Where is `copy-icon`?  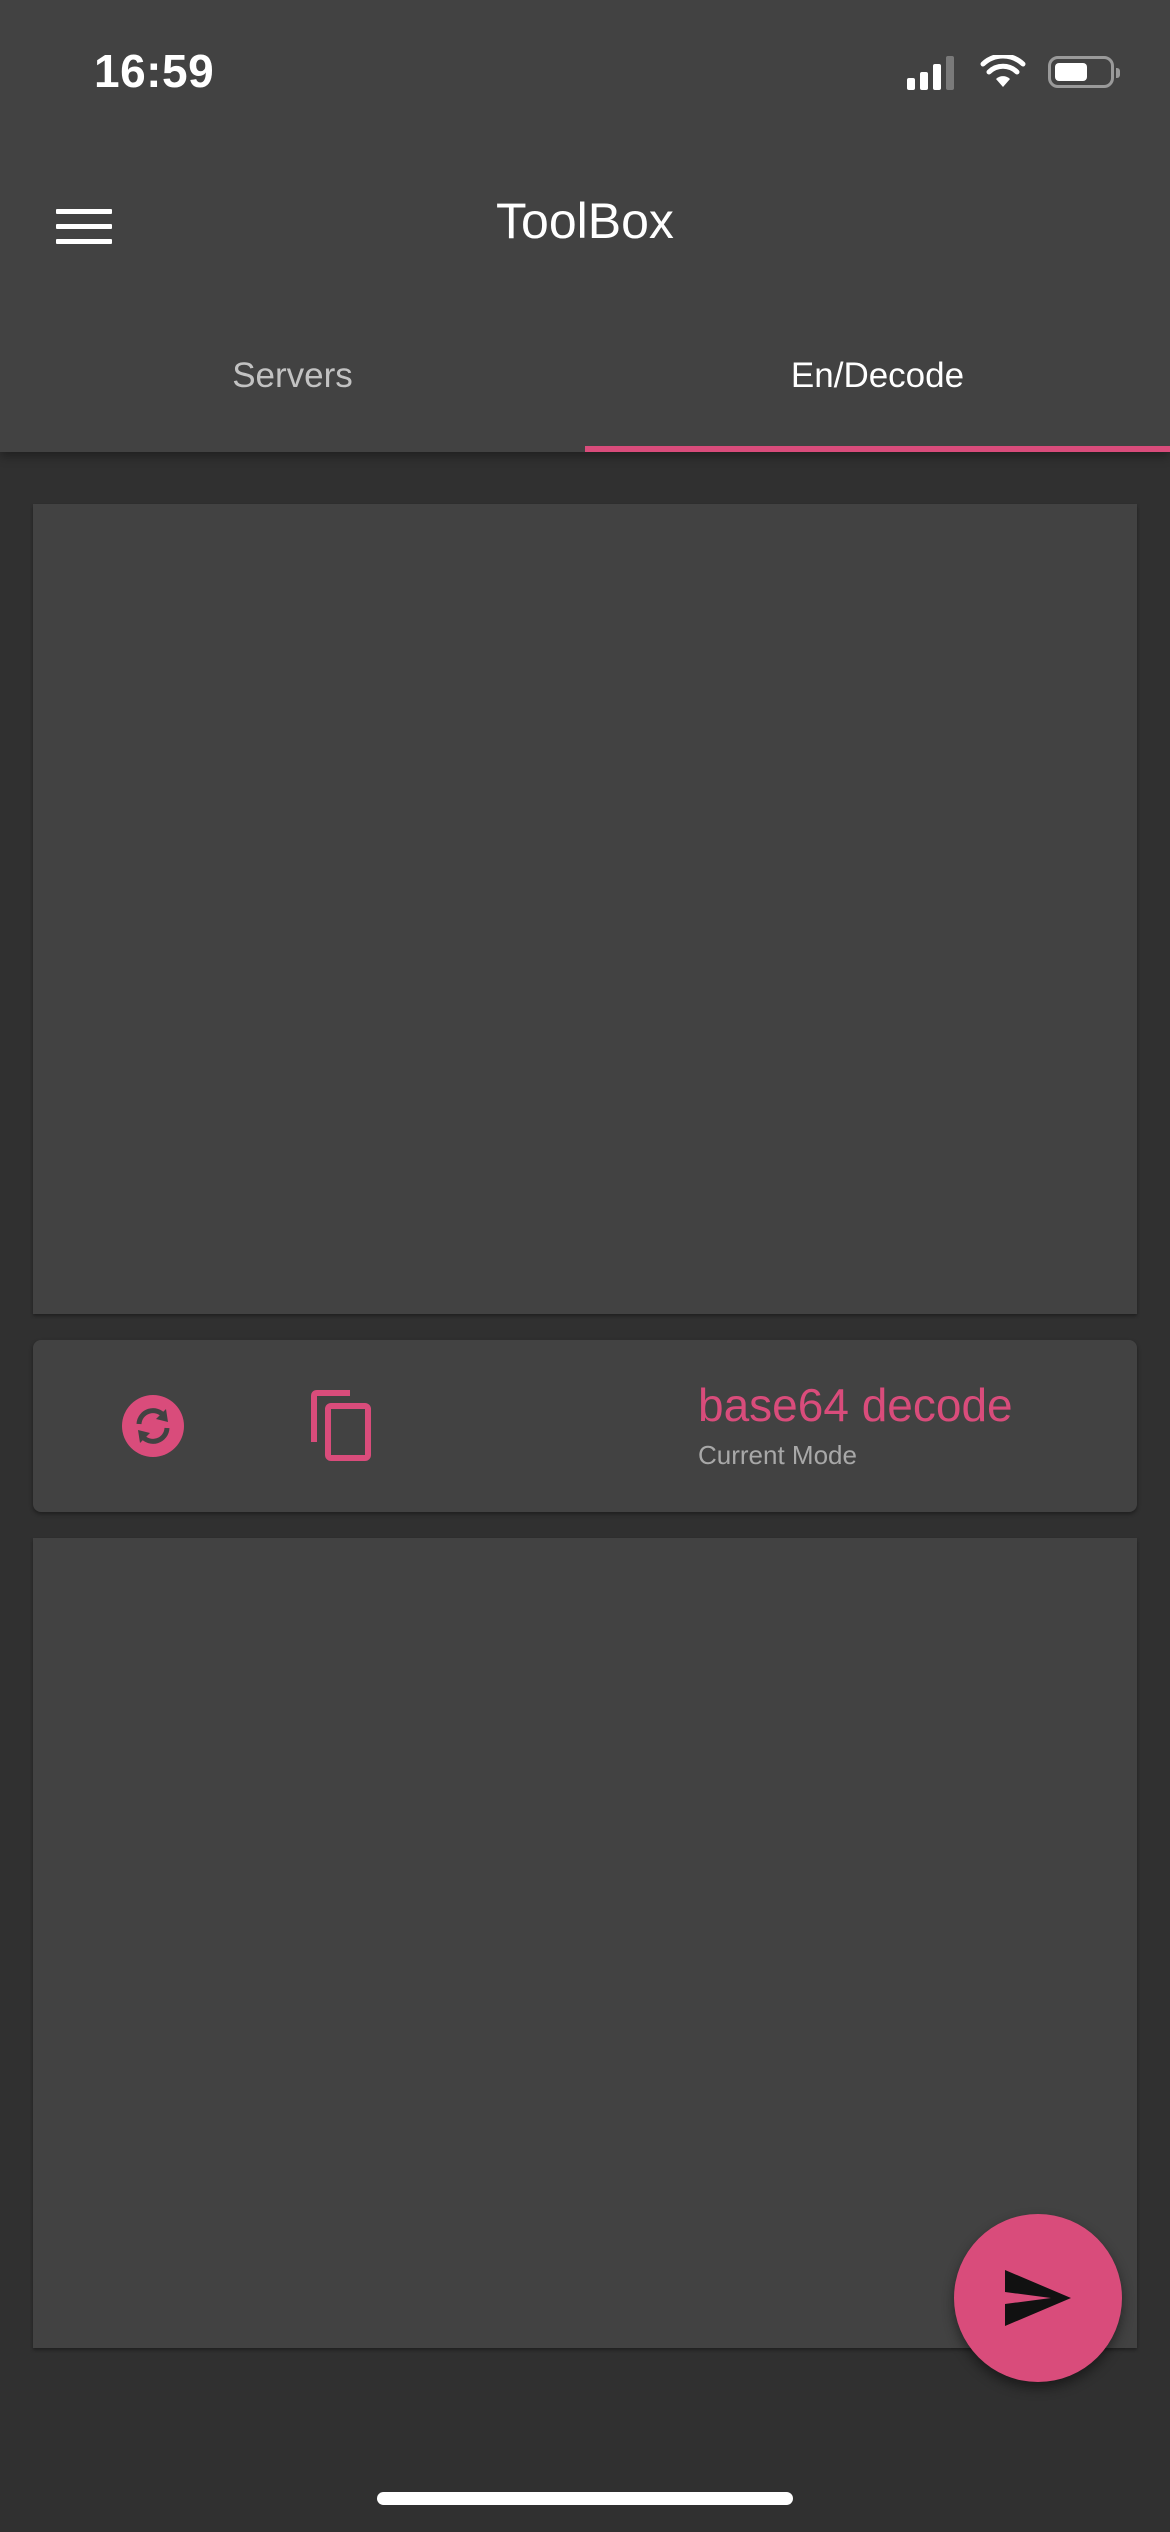
copy-icon is located at coordinates (341, 1425).